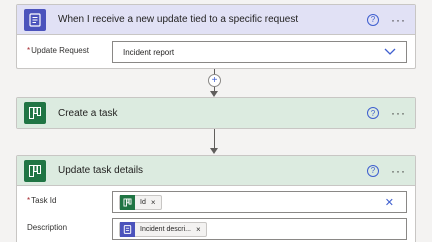 The height and width of the screenshot is (242, 432). I want to click on task-id-field: Id × ✕, so click(259, 202).